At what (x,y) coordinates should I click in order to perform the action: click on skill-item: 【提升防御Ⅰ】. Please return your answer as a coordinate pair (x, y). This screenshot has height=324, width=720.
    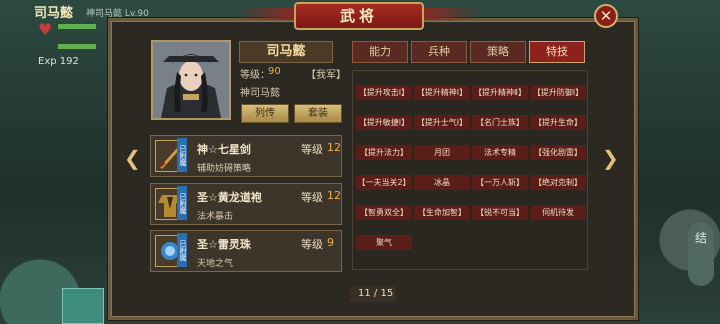
    Looking at the image, I should click on (558, 92).